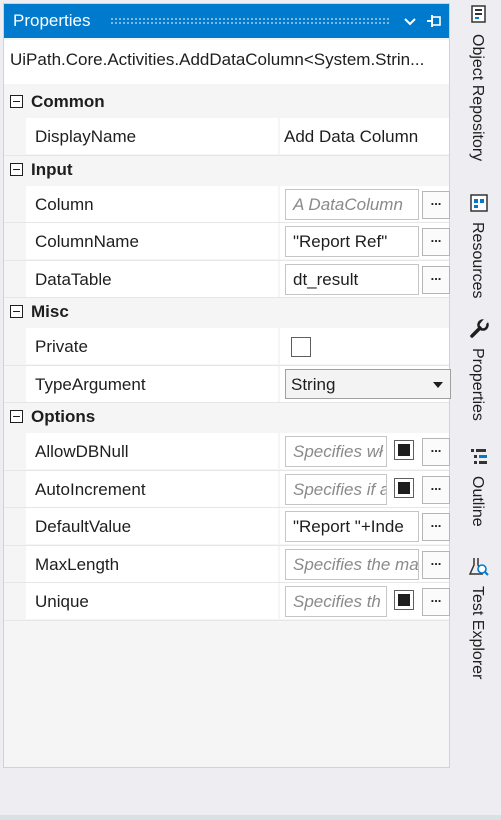 This screenshot has width=501, height=820. I want to click on private-checkbox, so click(301, 347).